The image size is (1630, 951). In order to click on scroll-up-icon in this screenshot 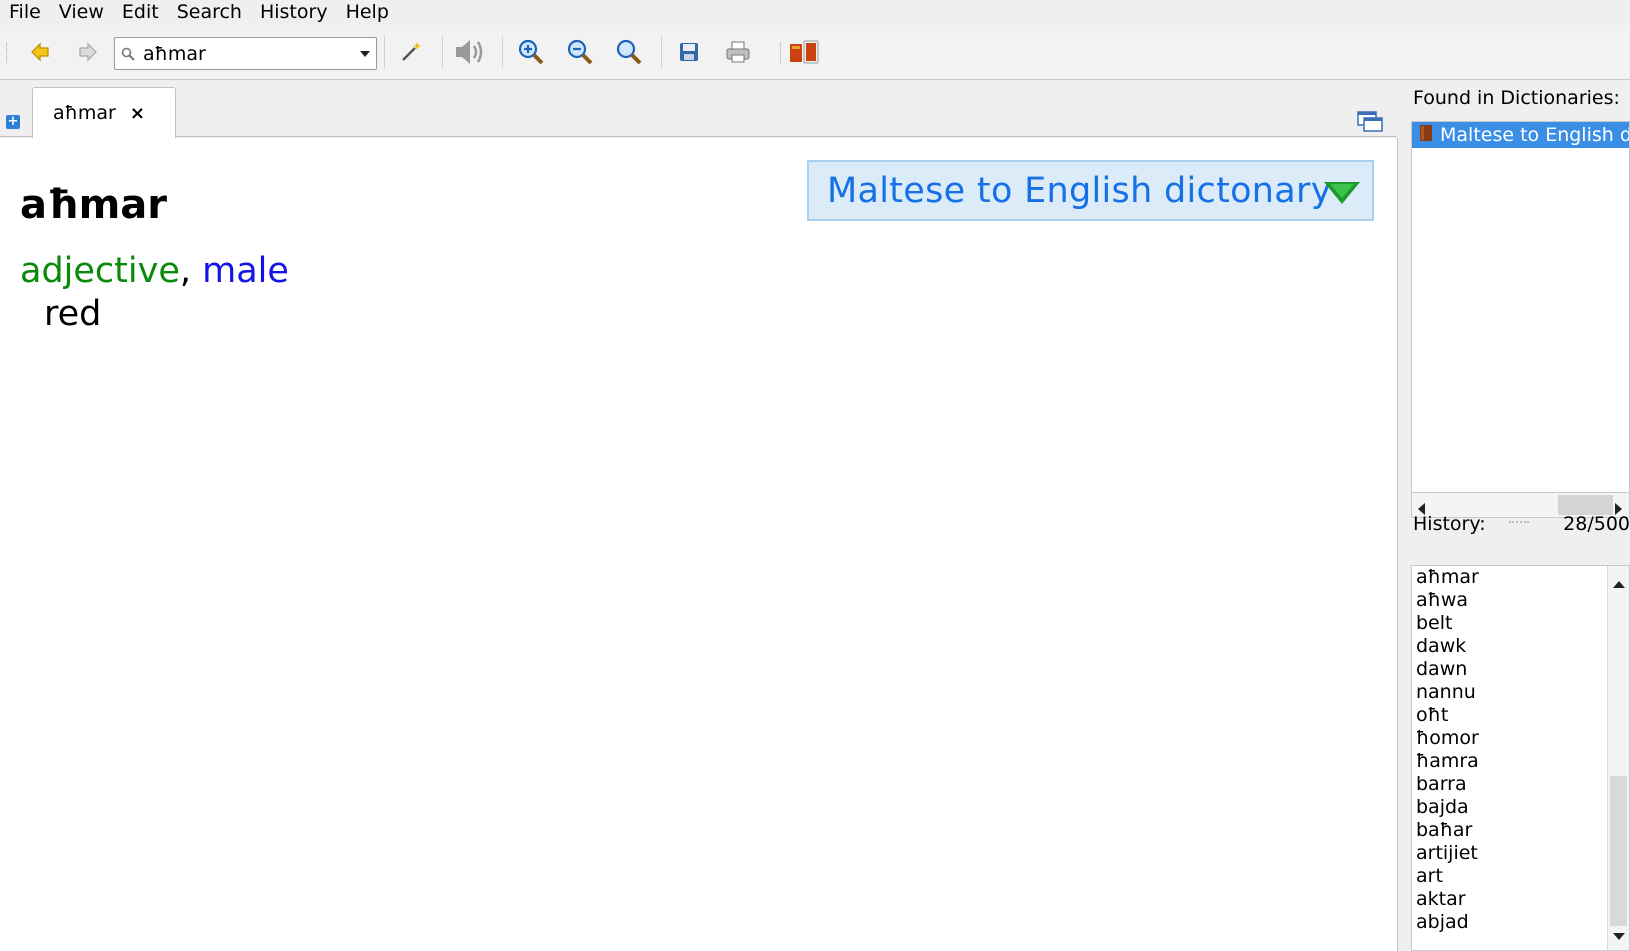, I will do `click(1619, 583)`.